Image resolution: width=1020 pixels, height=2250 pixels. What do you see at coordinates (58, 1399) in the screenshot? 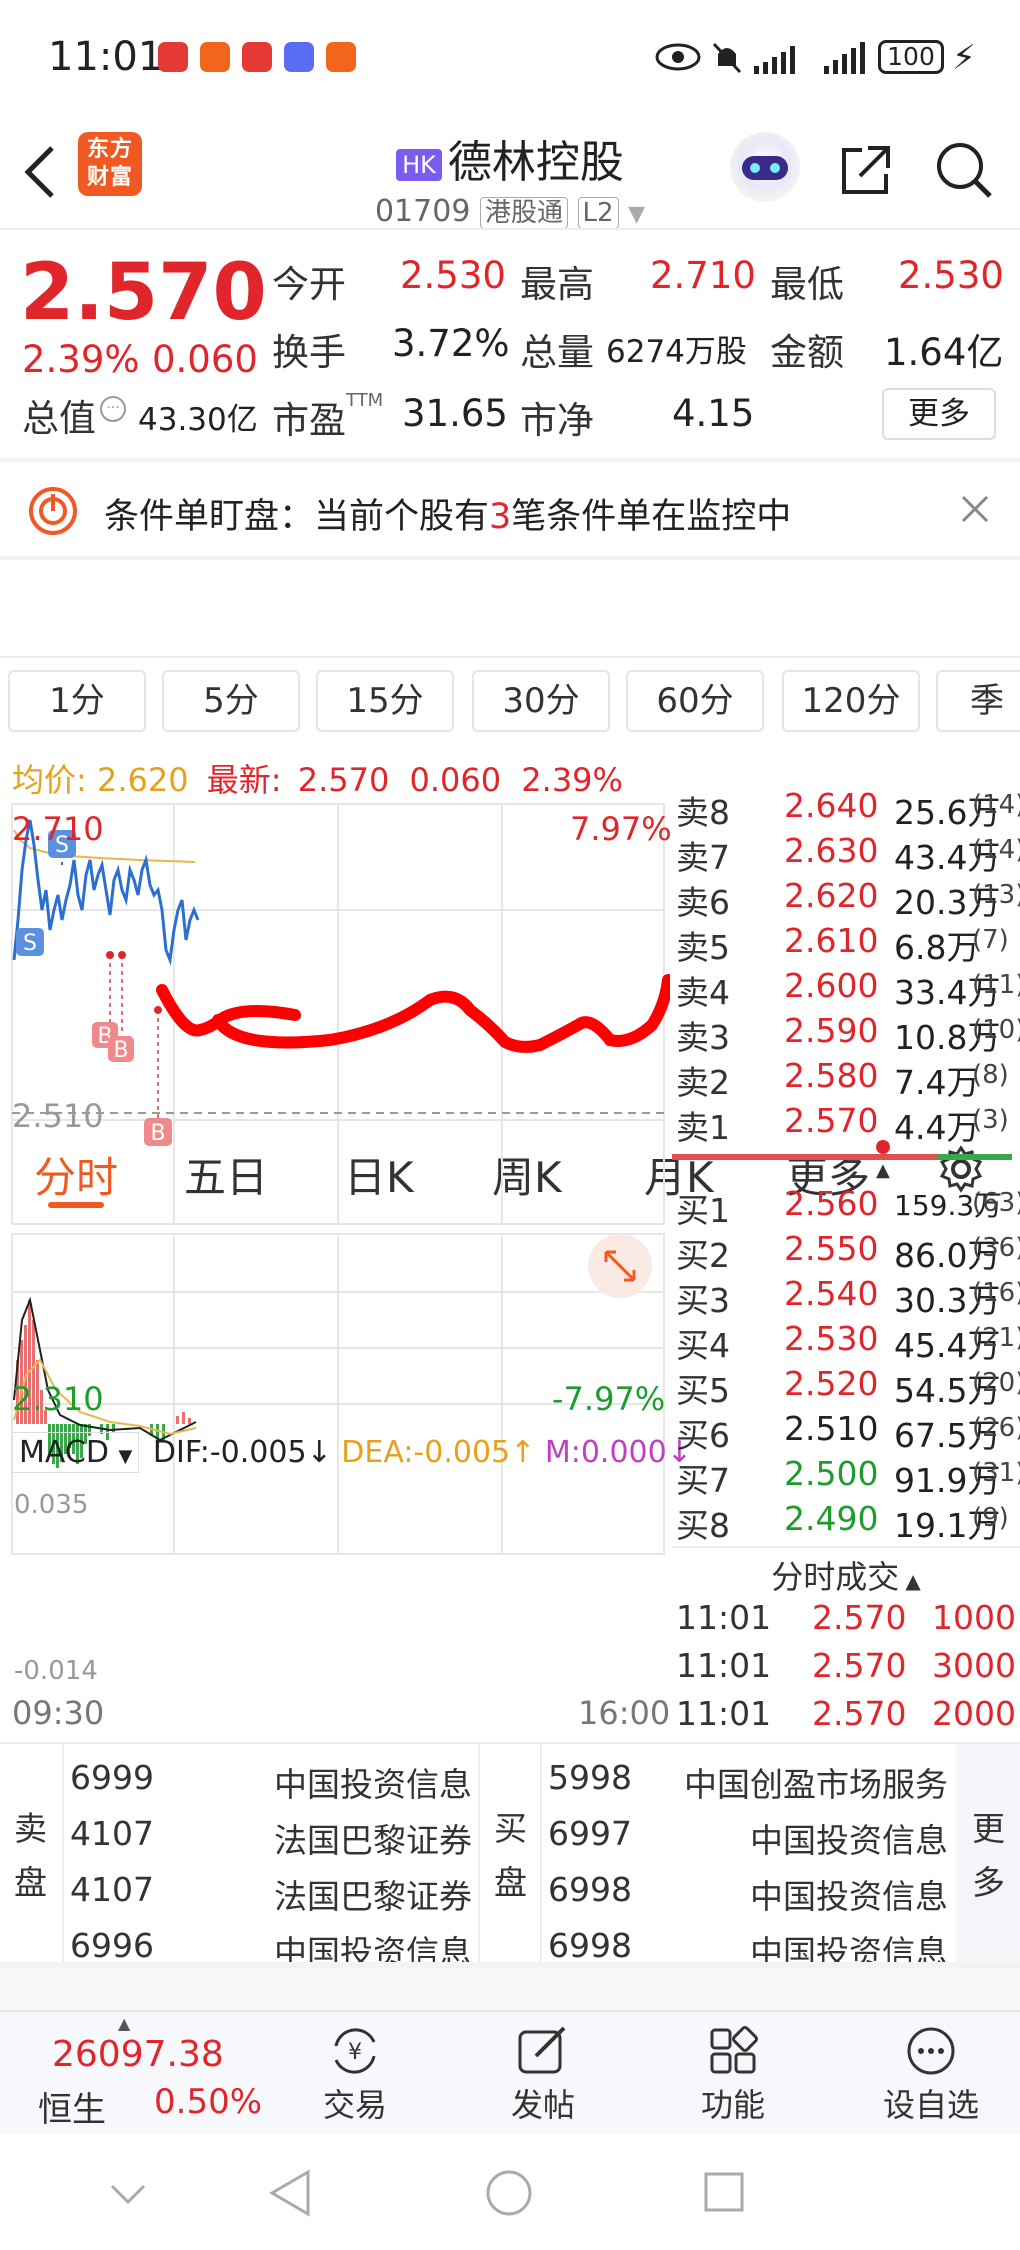
I see `y-axis-bottom: 2.310` at bounding box center [58, 1399].